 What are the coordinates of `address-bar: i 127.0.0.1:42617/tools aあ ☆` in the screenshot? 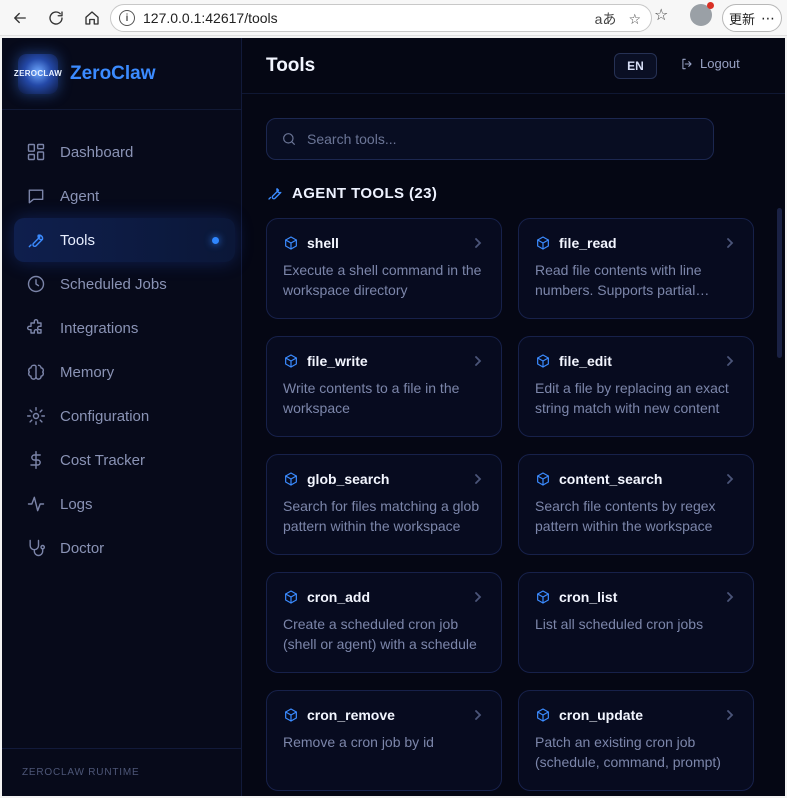 It's located at (381, 18).